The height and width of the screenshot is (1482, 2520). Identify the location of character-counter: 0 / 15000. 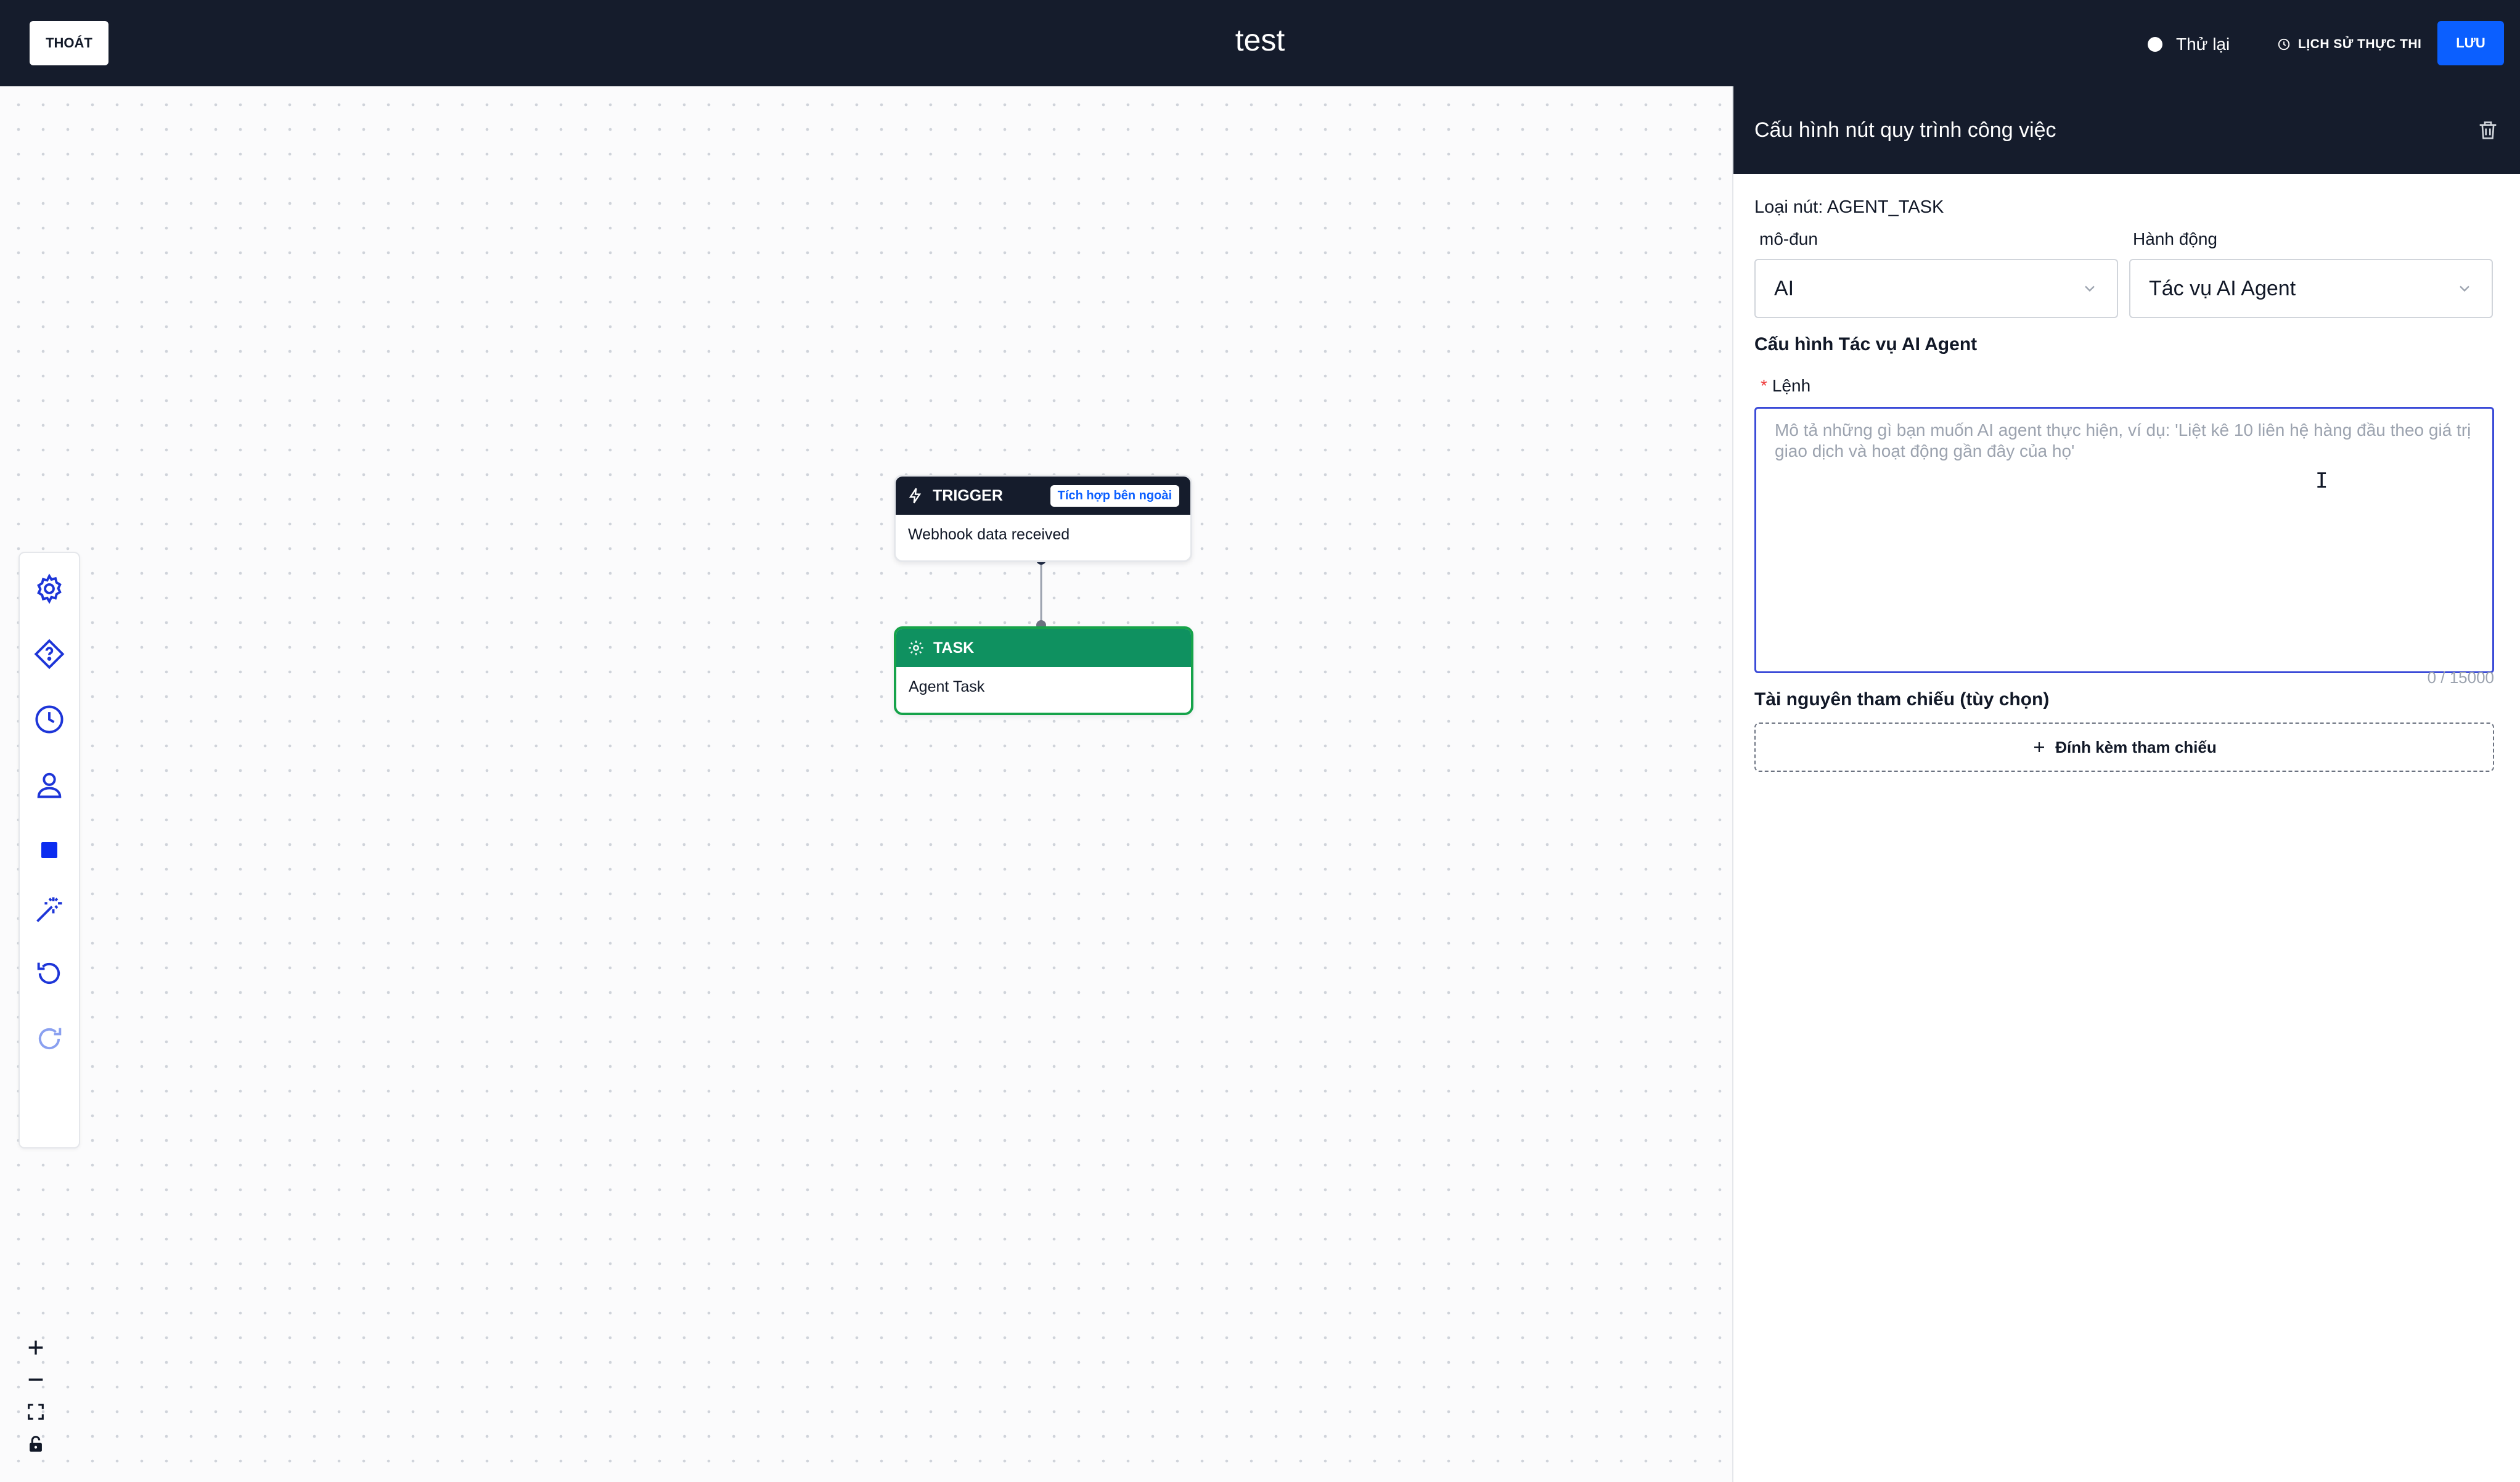
(2460, 677).